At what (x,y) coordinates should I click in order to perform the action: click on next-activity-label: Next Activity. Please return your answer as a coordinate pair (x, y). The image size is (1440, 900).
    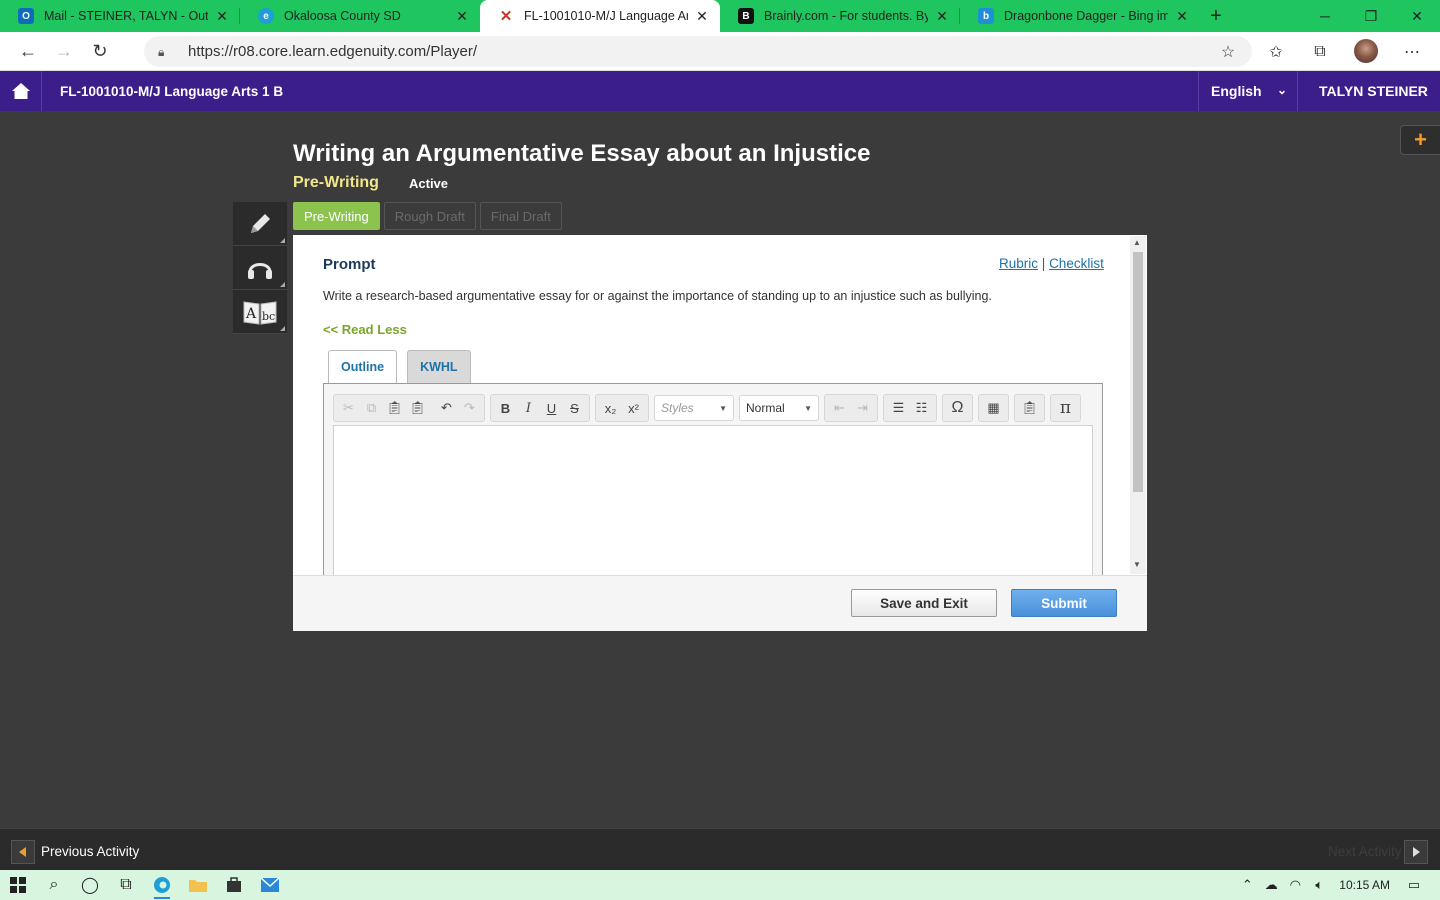
    Looking at the image, I should click on (1365, 851).